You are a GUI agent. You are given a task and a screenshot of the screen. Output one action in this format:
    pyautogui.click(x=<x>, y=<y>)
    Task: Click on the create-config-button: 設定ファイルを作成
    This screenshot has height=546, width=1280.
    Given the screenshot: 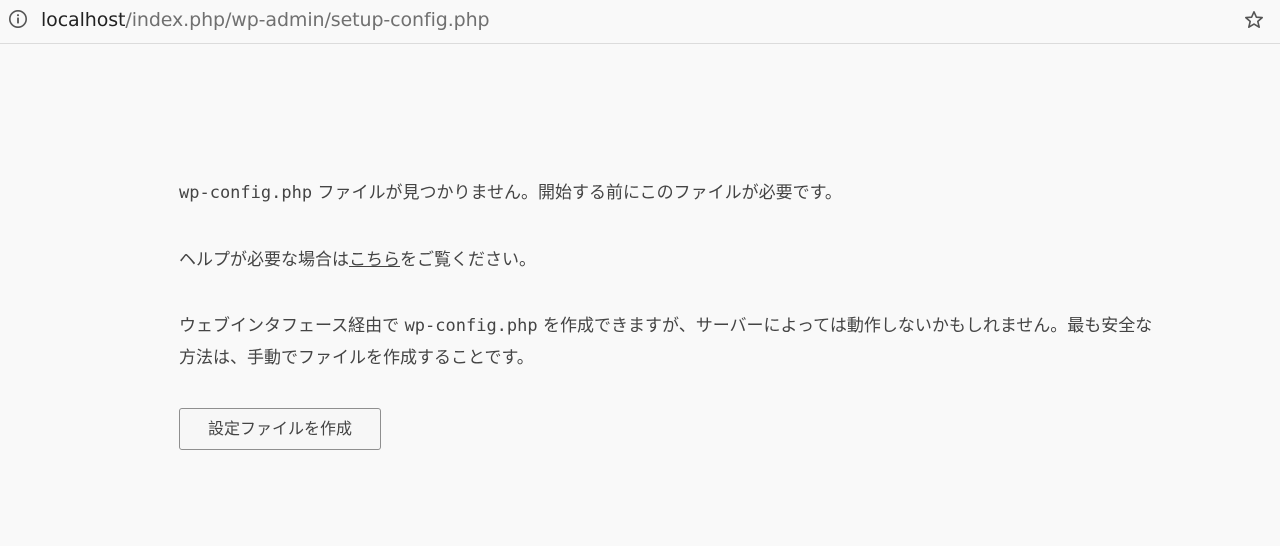 What is the action you would take?
    pyautogui.click(x=280, y=429)
    